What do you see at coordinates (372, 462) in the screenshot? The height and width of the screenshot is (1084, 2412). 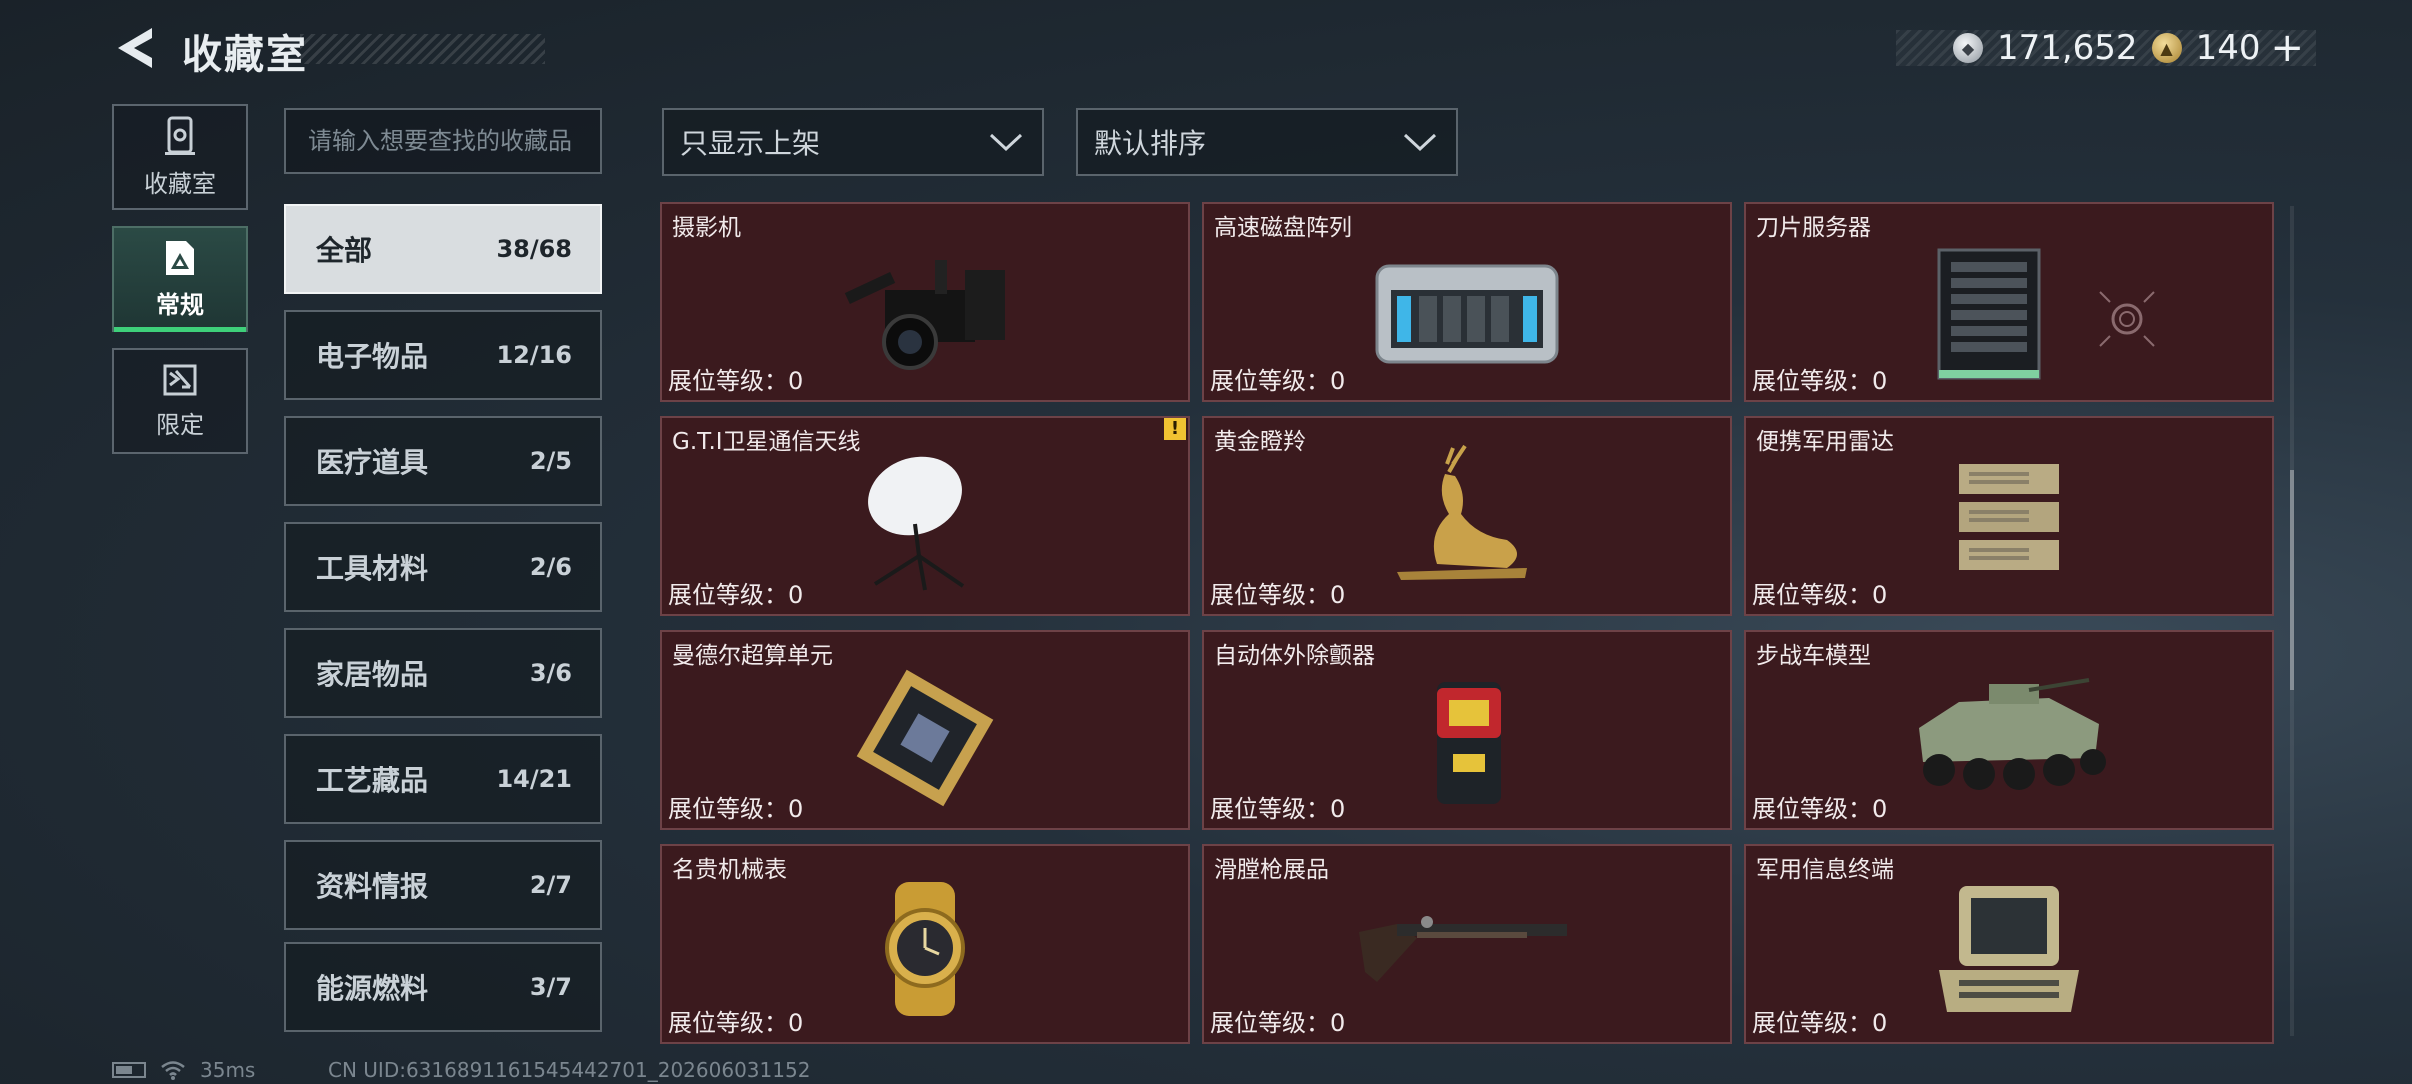 I see `category-name: 医疗道具` at bounding box center [372, 462].